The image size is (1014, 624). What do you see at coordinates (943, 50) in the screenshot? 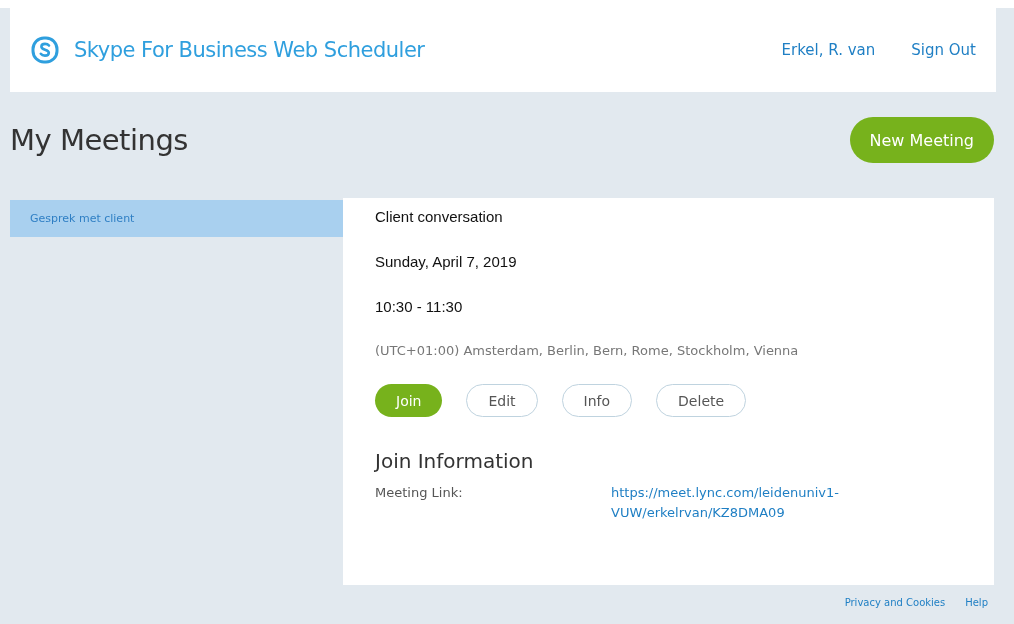
I see `sign-out-link: Sign Out` at bounding box center [943, 50].